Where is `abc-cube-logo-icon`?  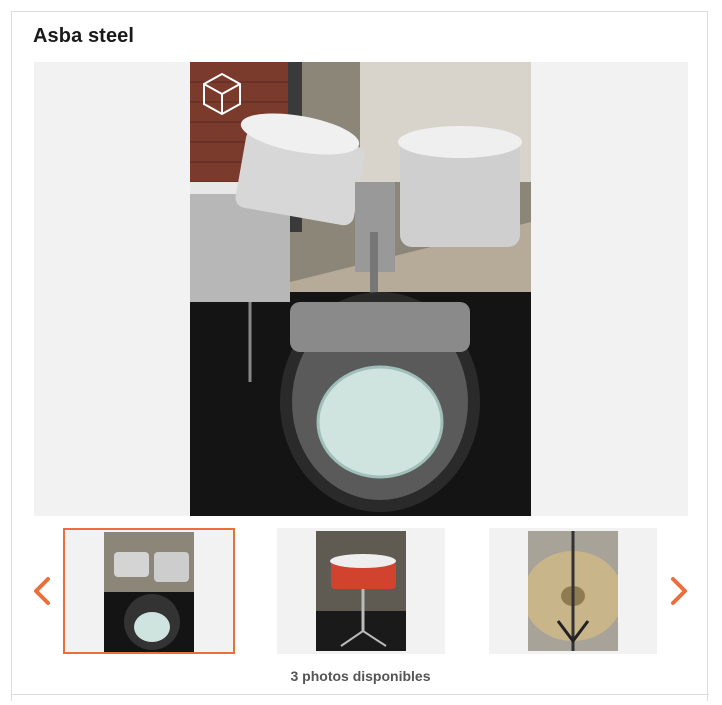
abc-cube-logo-icon is located at coordinates (222, 94).